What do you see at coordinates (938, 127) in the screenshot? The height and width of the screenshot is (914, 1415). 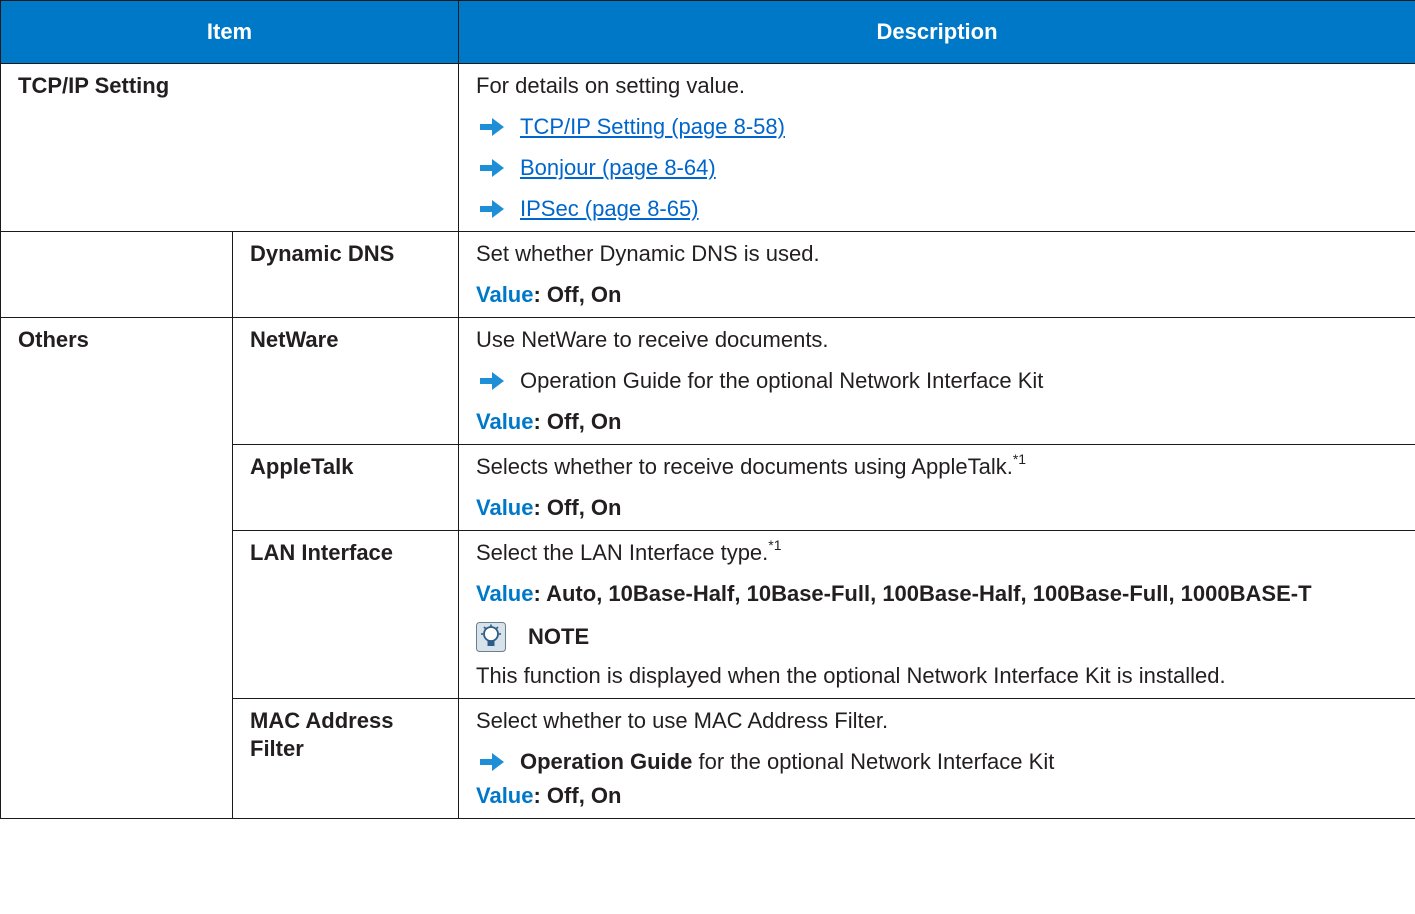 I see `reference-item: TCP/IP Setting (page 8-58)` at bounding box center [938, 127].